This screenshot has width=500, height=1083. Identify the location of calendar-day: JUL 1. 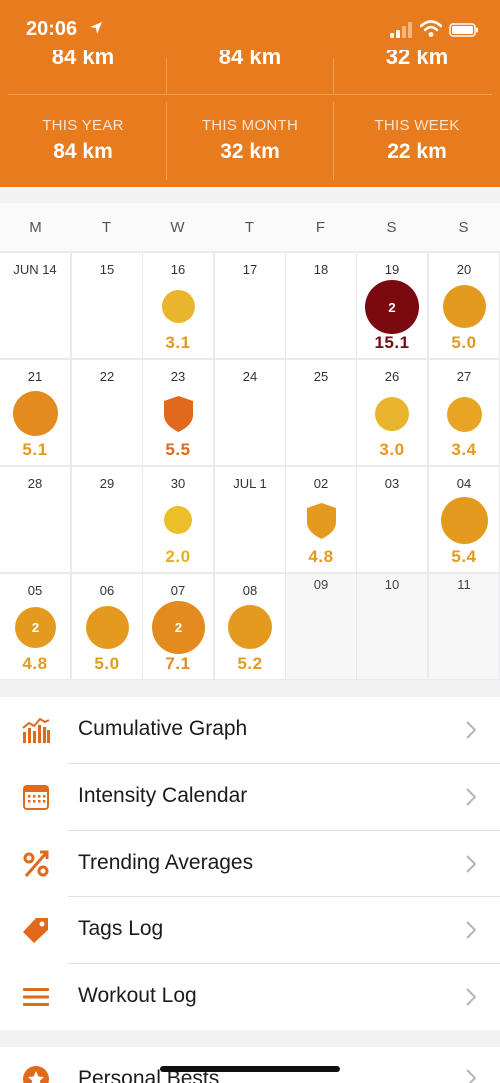
(250, 519).